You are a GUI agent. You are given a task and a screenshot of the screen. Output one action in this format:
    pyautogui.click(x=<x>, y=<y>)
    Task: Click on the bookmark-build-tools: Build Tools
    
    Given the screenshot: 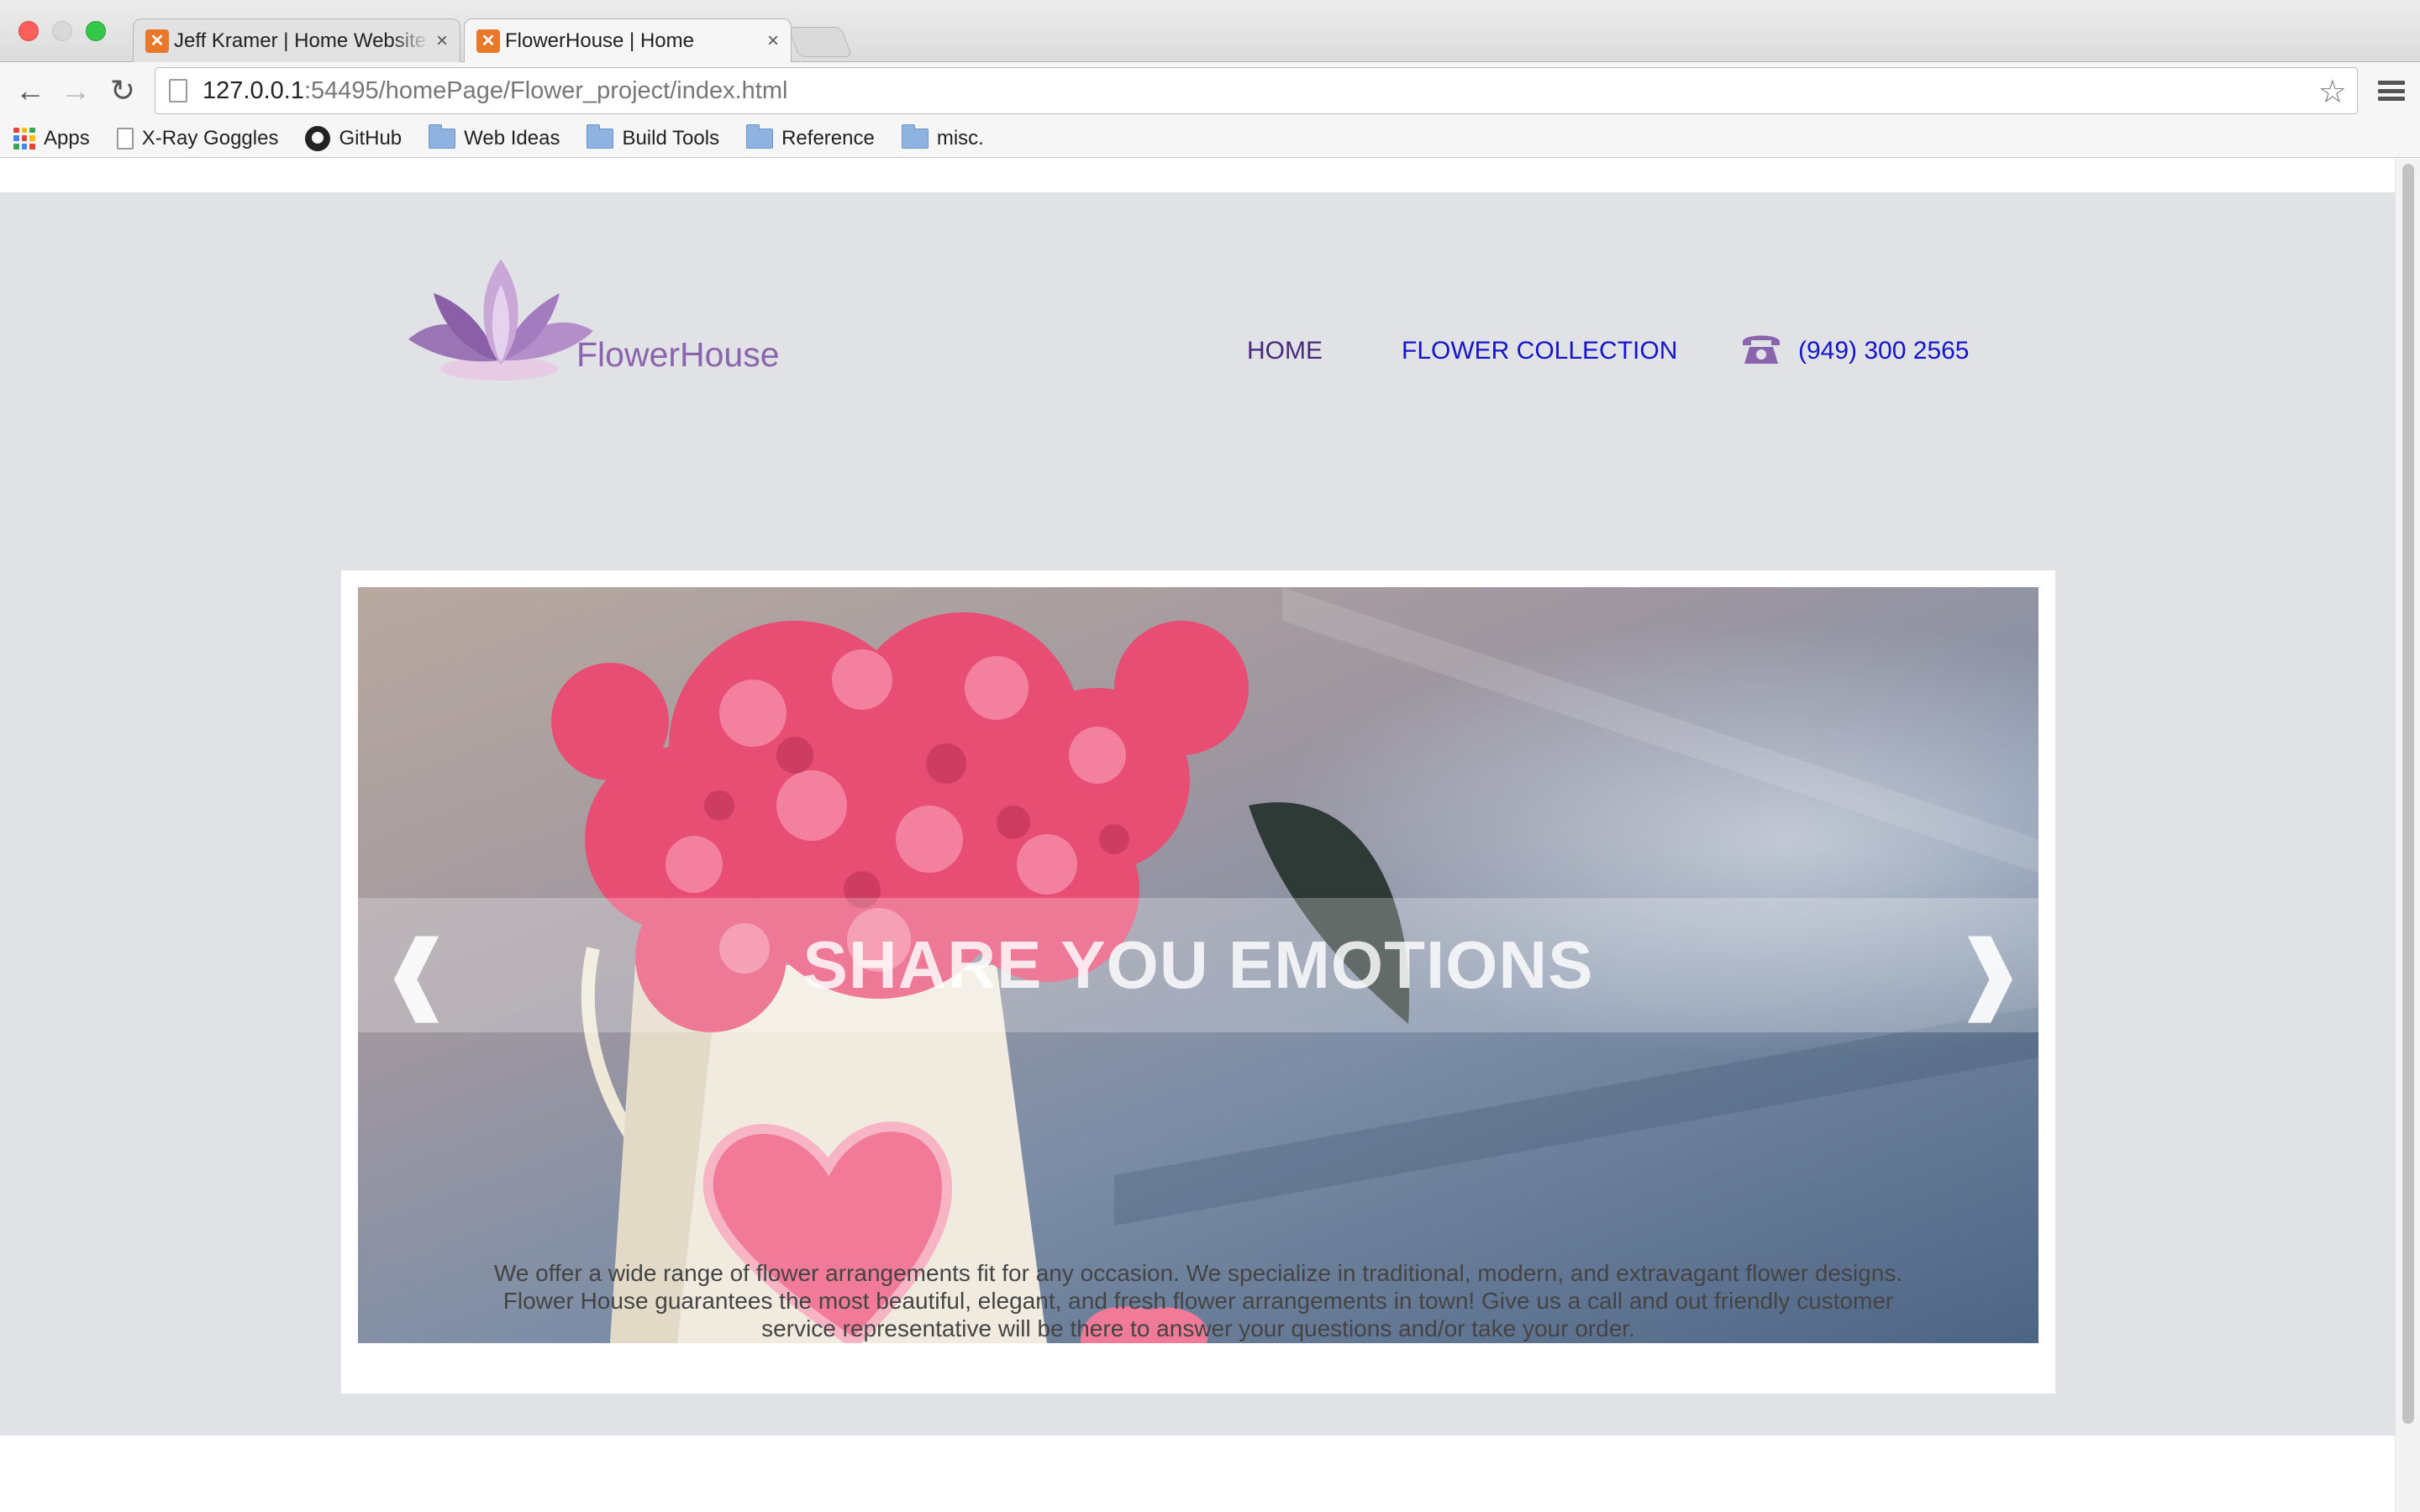 What is the action you would take?
    pyautogui.click(x=653, y=136)
    